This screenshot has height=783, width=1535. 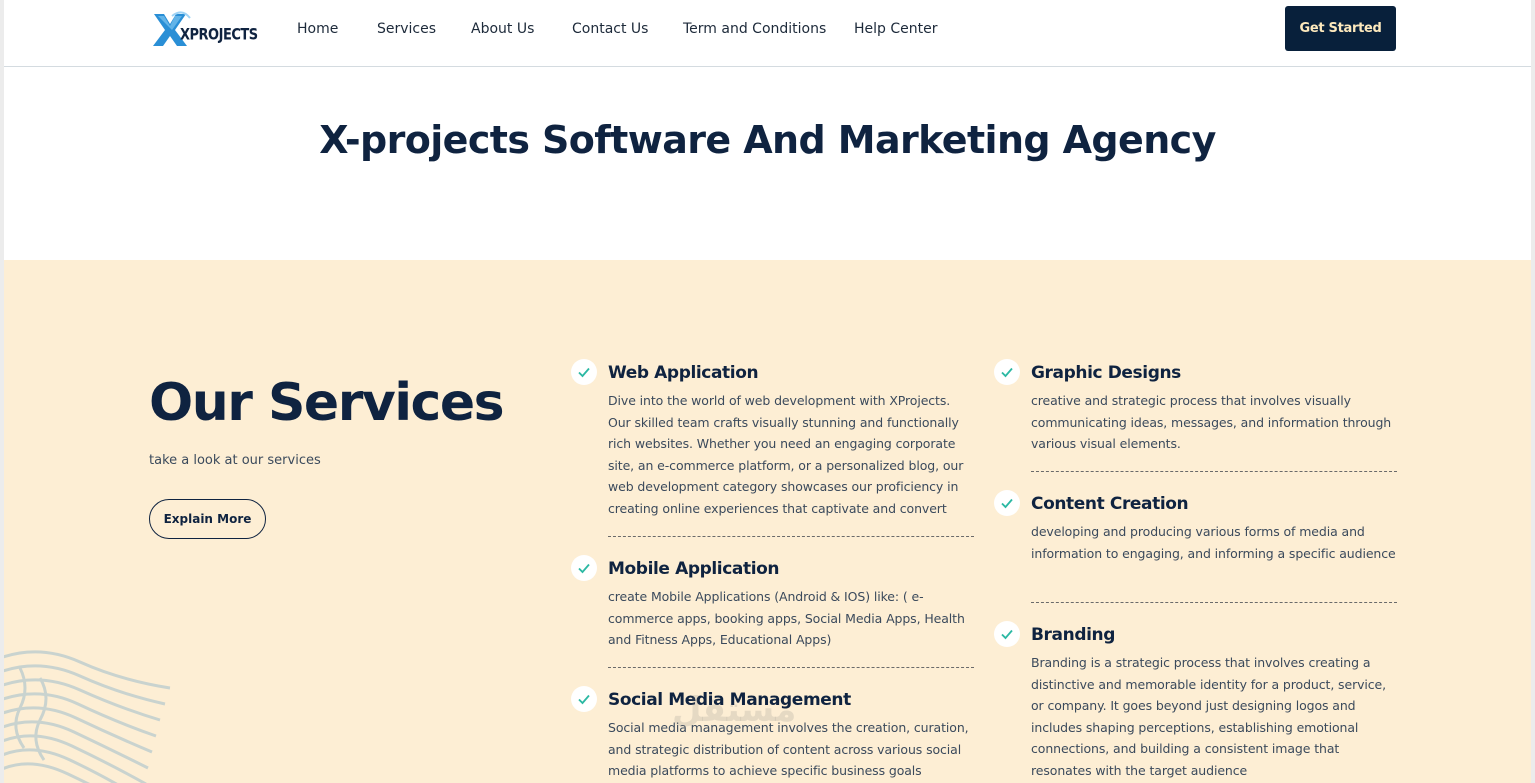 What do you see at coordinates (502, 29) in the screenshot?
I see `nav-about-us: About Us` at bounding box center [502, 29].